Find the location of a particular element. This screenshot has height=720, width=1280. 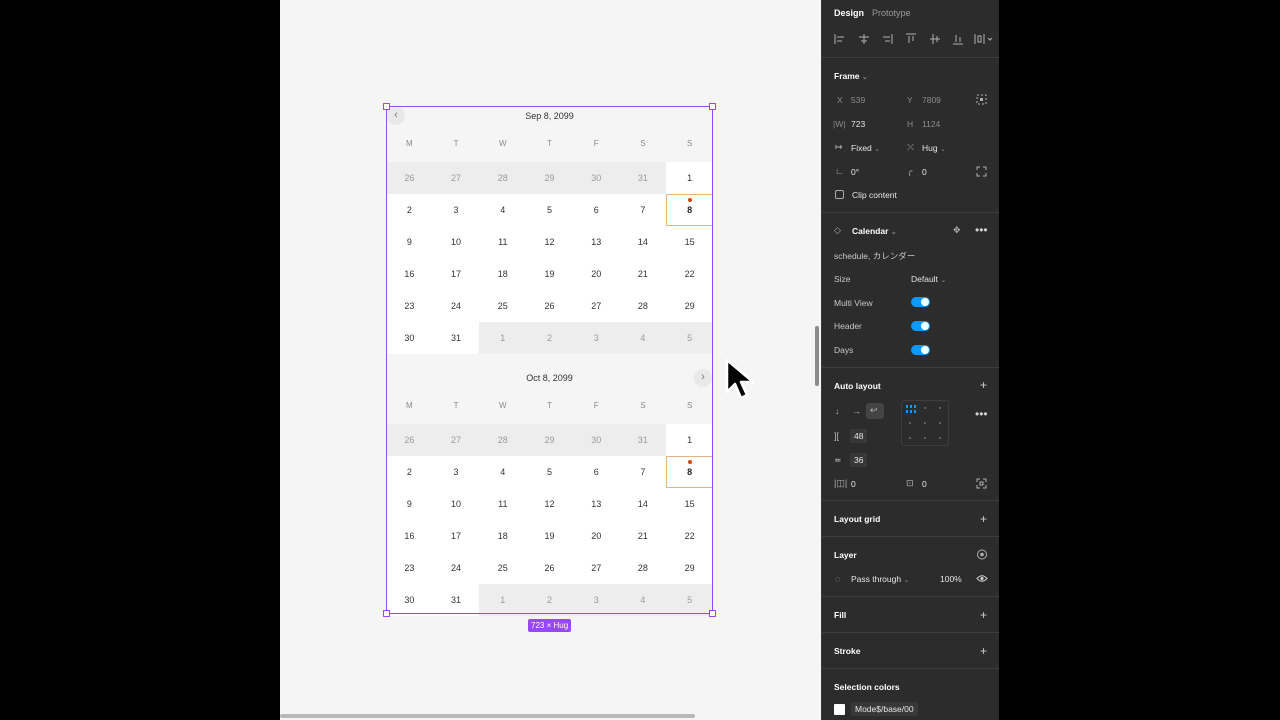

more-options-icon: ••• is located at coordinates (981, 230).